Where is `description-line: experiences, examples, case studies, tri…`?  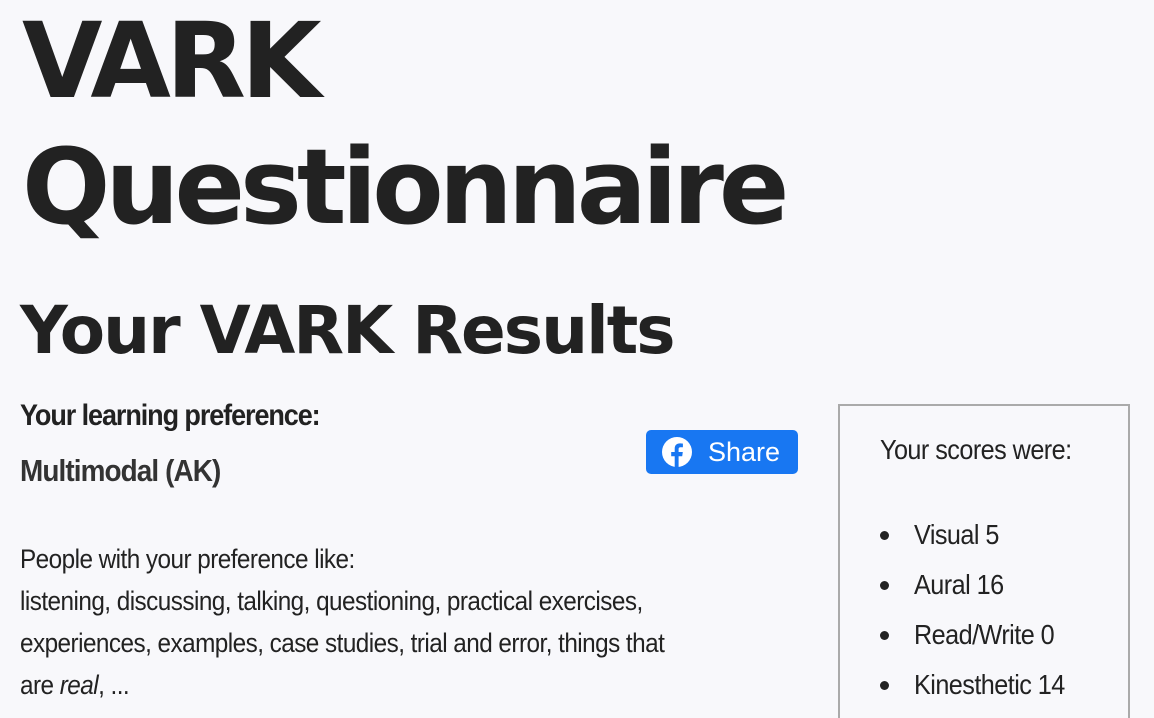 description-line: experiences, examples, case studies, tri… is located at coordinates (342, 643).